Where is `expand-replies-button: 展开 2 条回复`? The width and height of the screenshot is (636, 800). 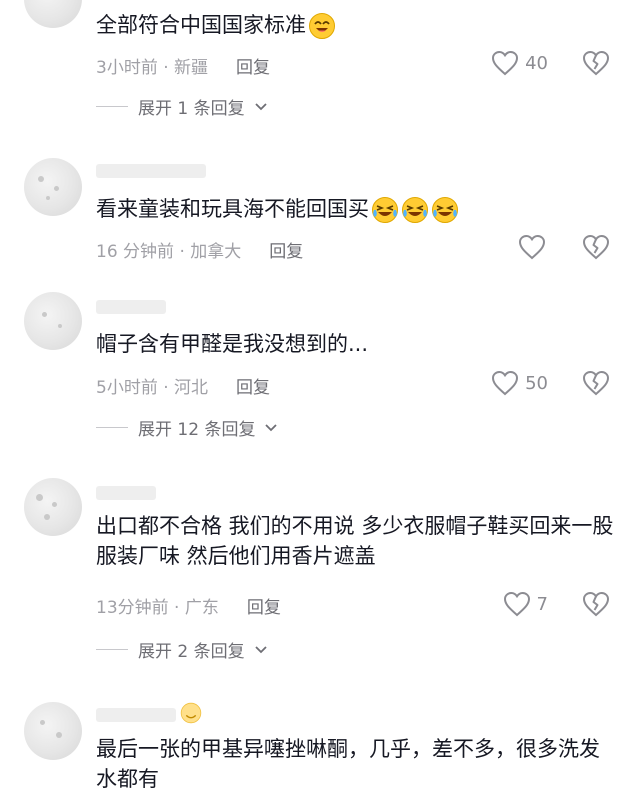
expand-replies-button: 展开 2 条回复 is located at coordinates (181, 649).